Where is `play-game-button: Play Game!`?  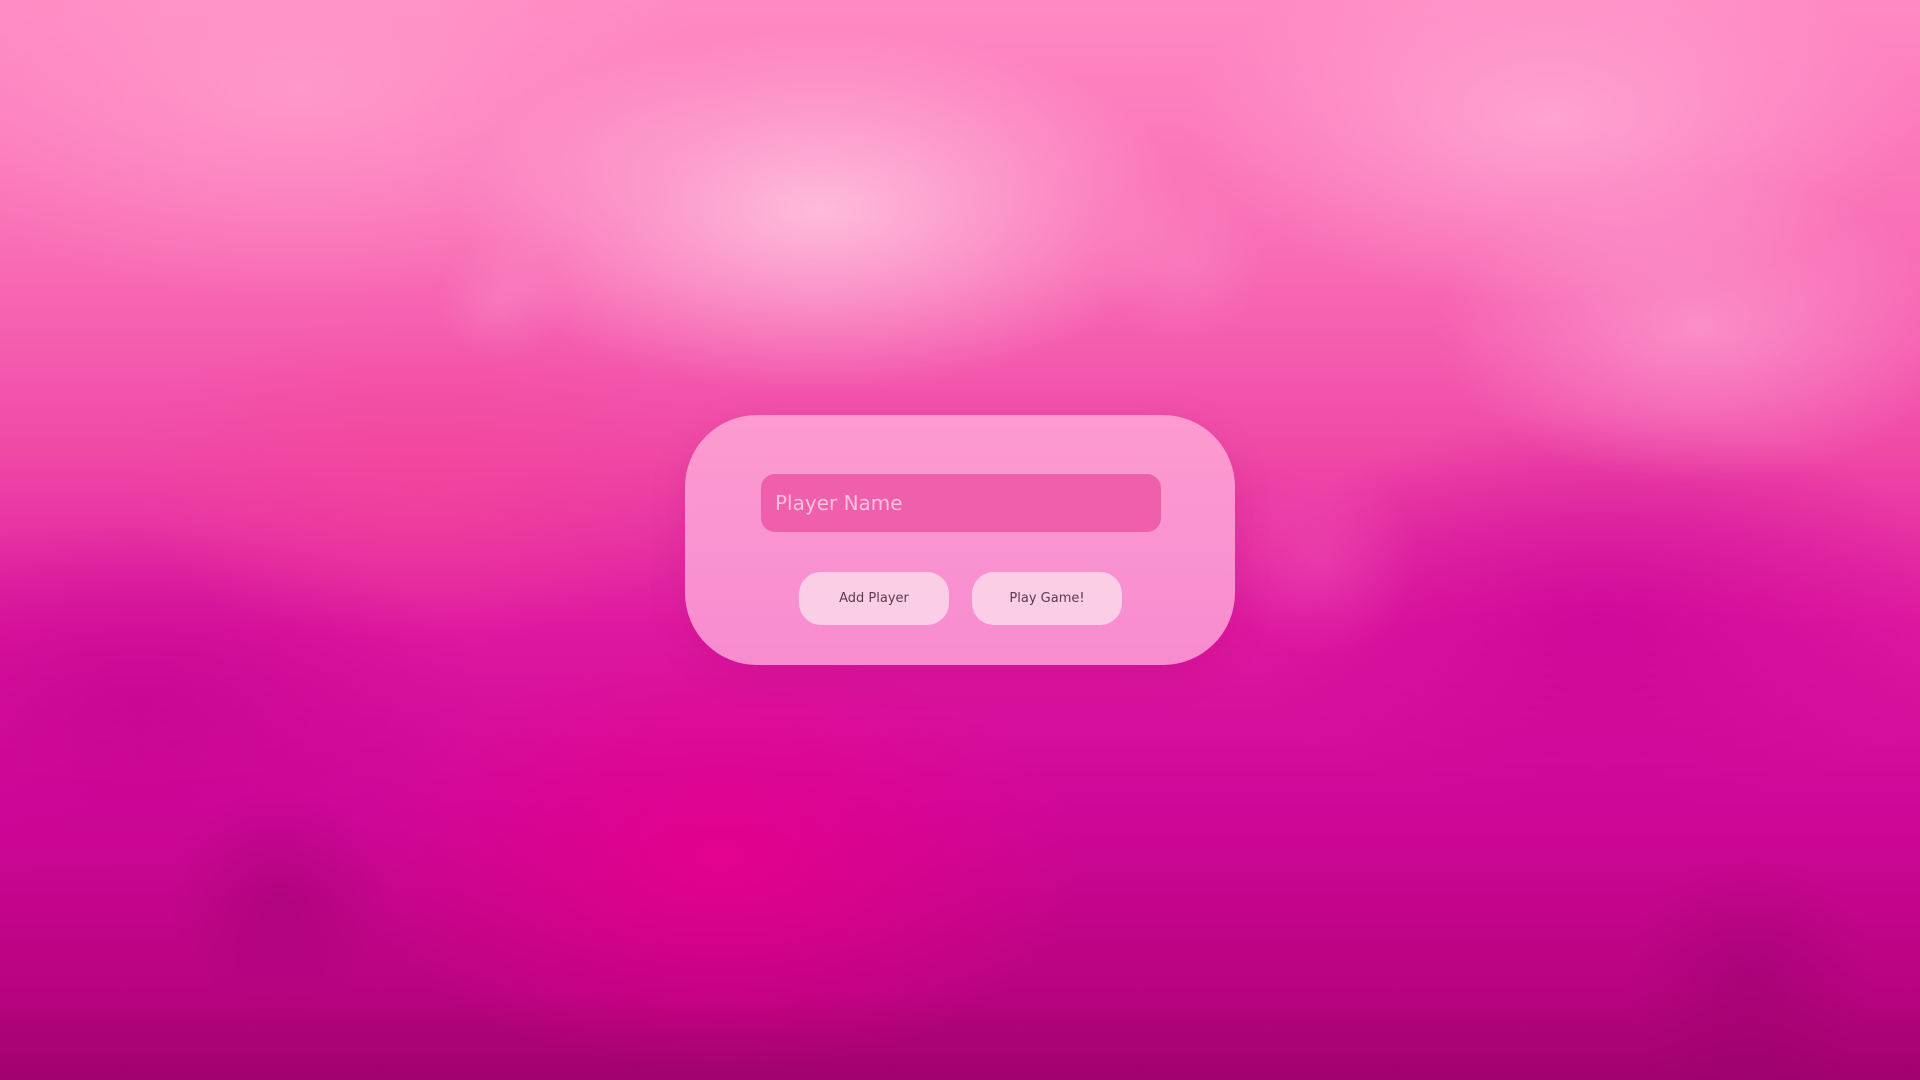
play-game-button: Play Game! is located at coordinates (1047, 598).